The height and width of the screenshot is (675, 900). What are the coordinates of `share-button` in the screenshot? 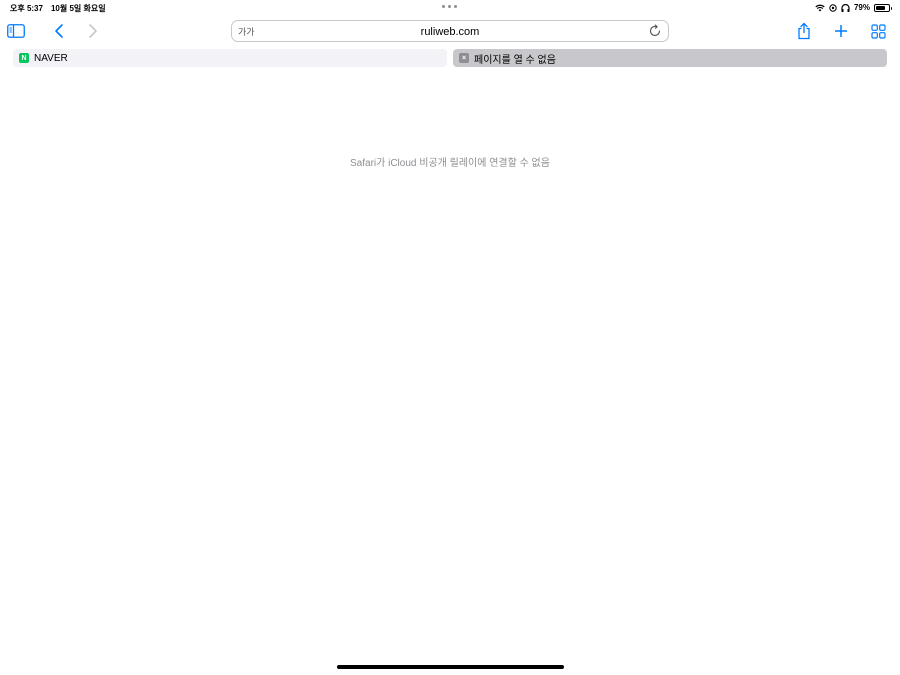 It's located at (804, 31).